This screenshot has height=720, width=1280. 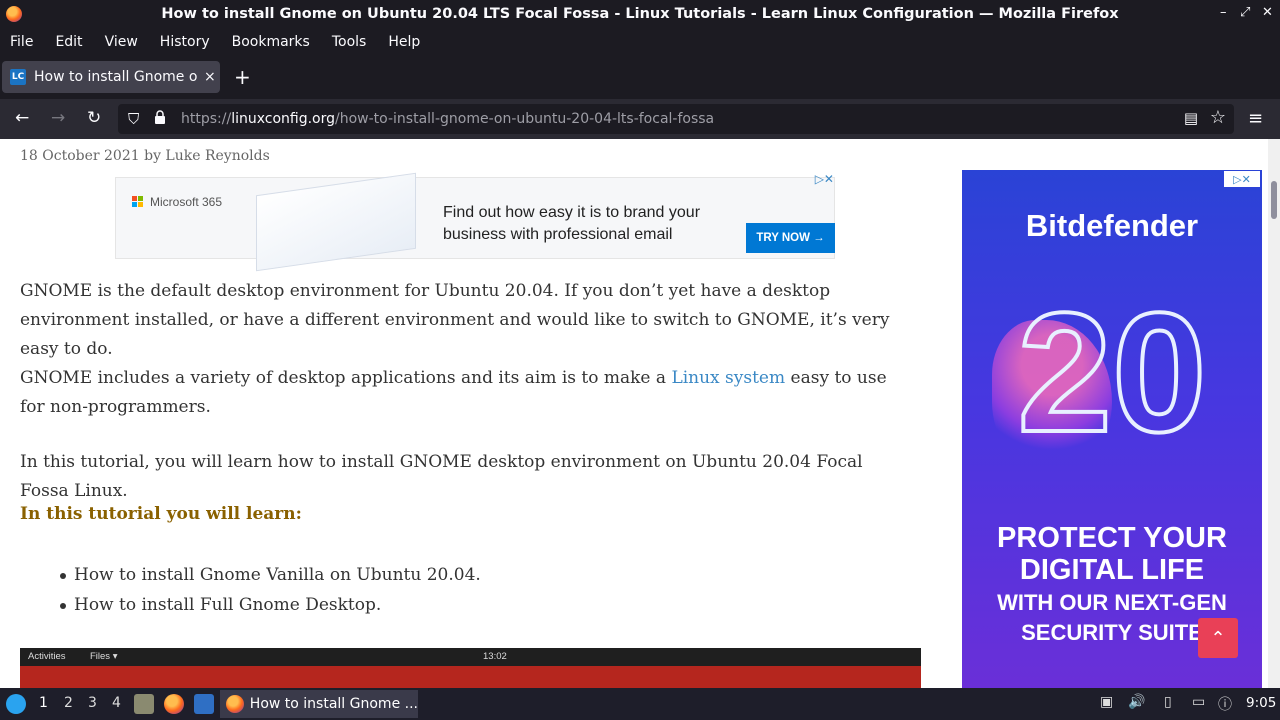 I want to click on ad-product-image, so click(x=336, y=222).